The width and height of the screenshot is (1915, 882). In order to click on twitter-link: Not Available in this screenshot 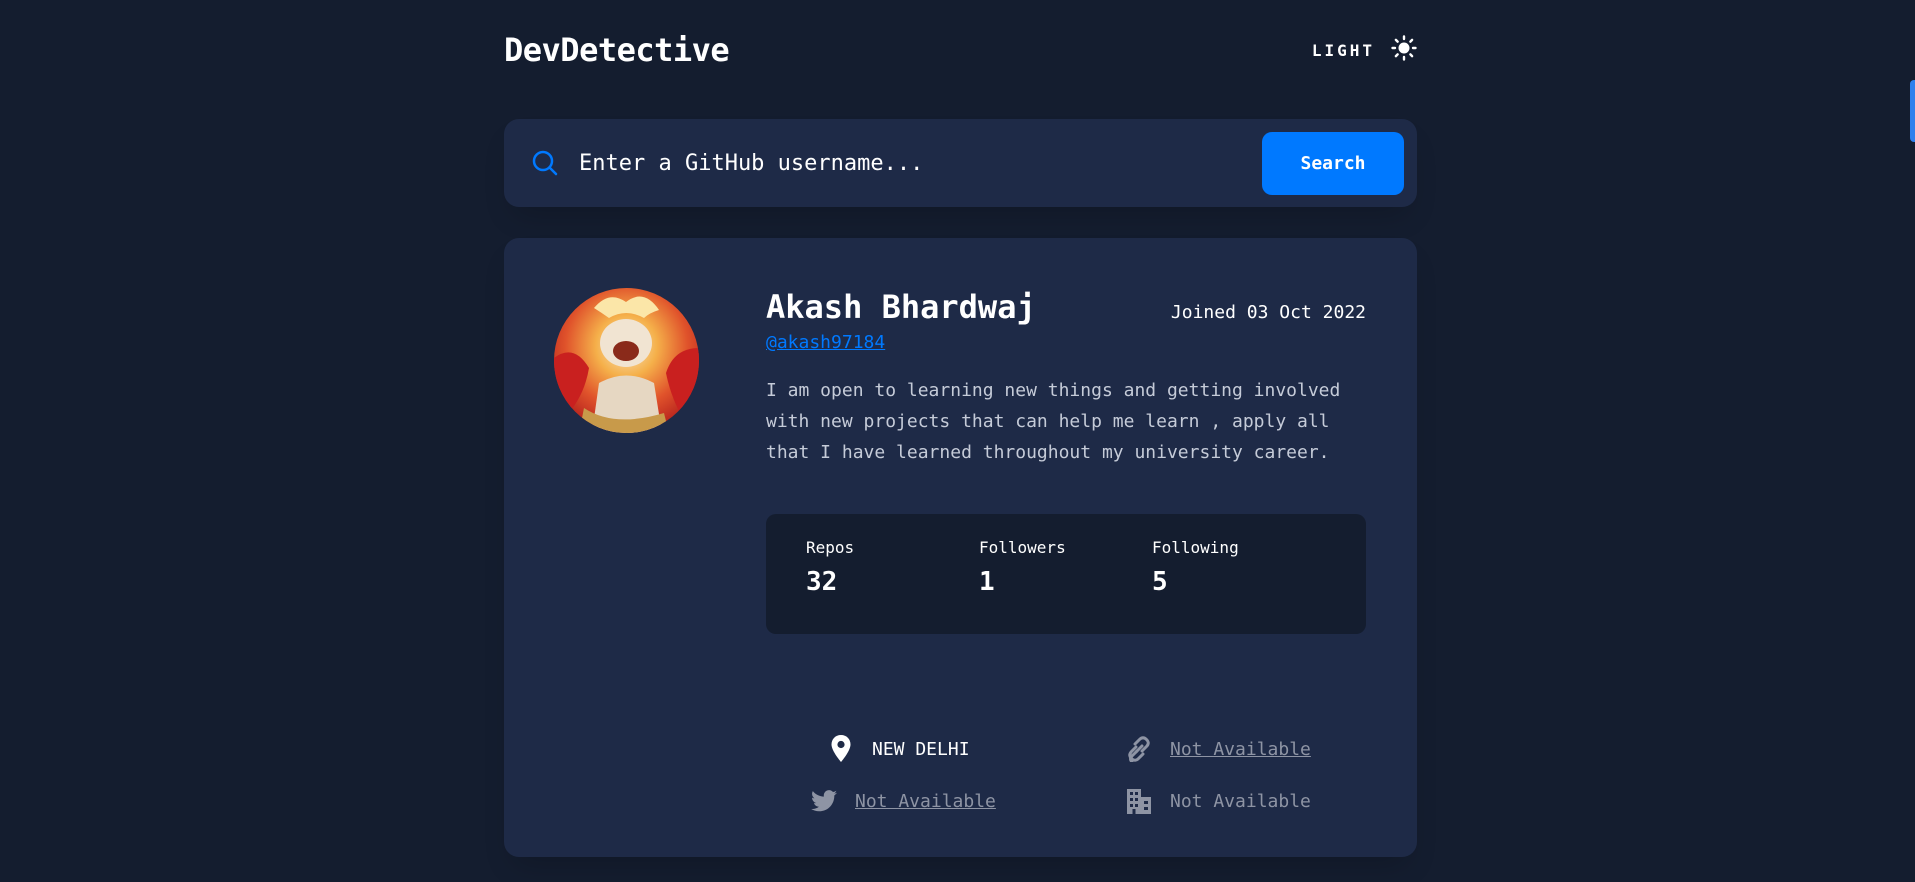, I will do `click(925, 801)`.